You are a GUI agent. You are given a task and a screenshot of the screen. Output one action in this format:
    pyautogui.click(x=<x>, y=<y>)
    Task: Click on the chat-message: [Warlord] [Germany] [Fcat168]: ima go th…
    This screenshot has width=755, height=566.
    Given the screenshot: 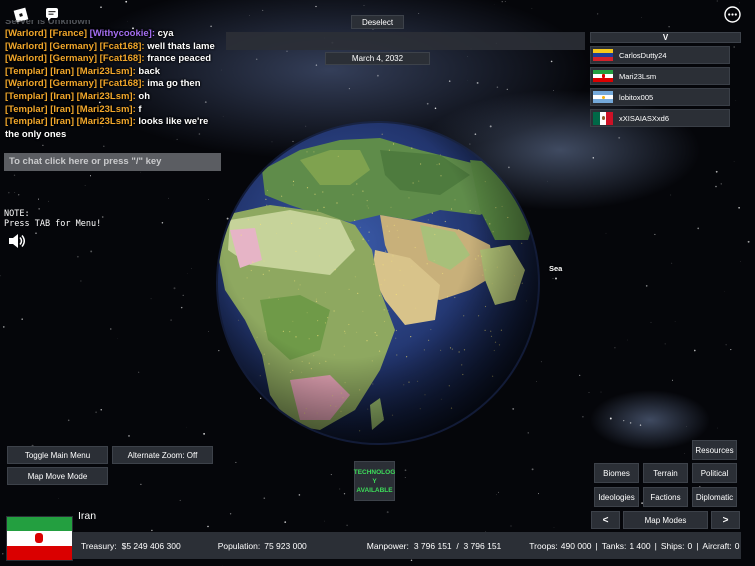 What is the action you would take?
    pyautogui.click(x=120, y=84)
    